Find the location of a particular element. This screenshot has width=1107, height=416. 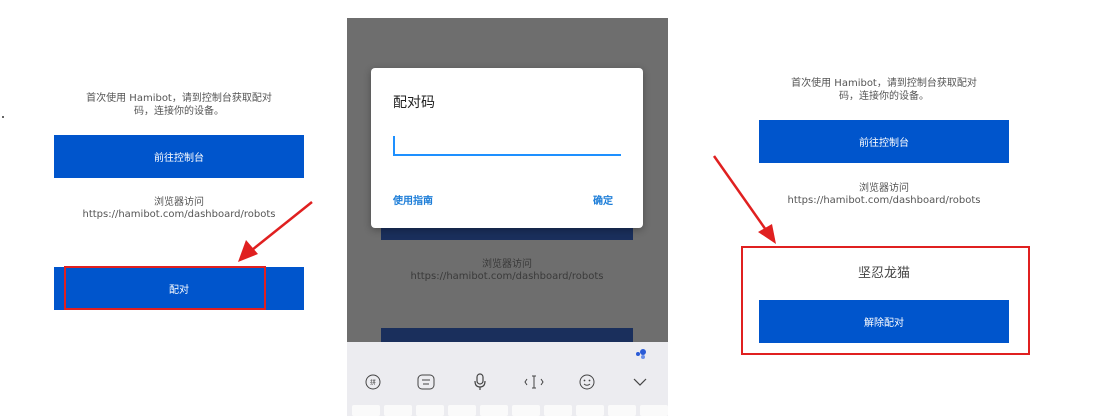

soft-keyboard: 拼 is located at coordinates (507, 379).